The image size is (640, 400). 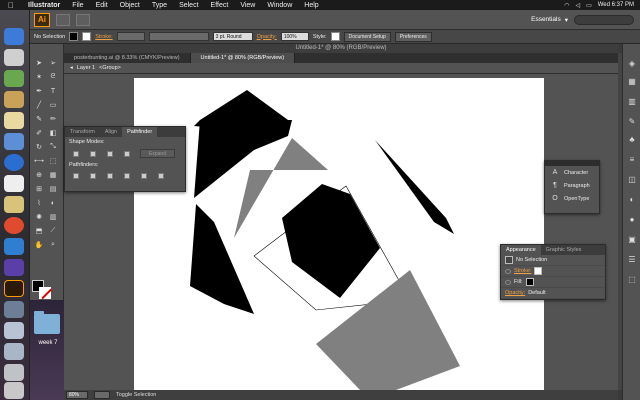 I want to click on maps-icon, so click(x=14, y=78).